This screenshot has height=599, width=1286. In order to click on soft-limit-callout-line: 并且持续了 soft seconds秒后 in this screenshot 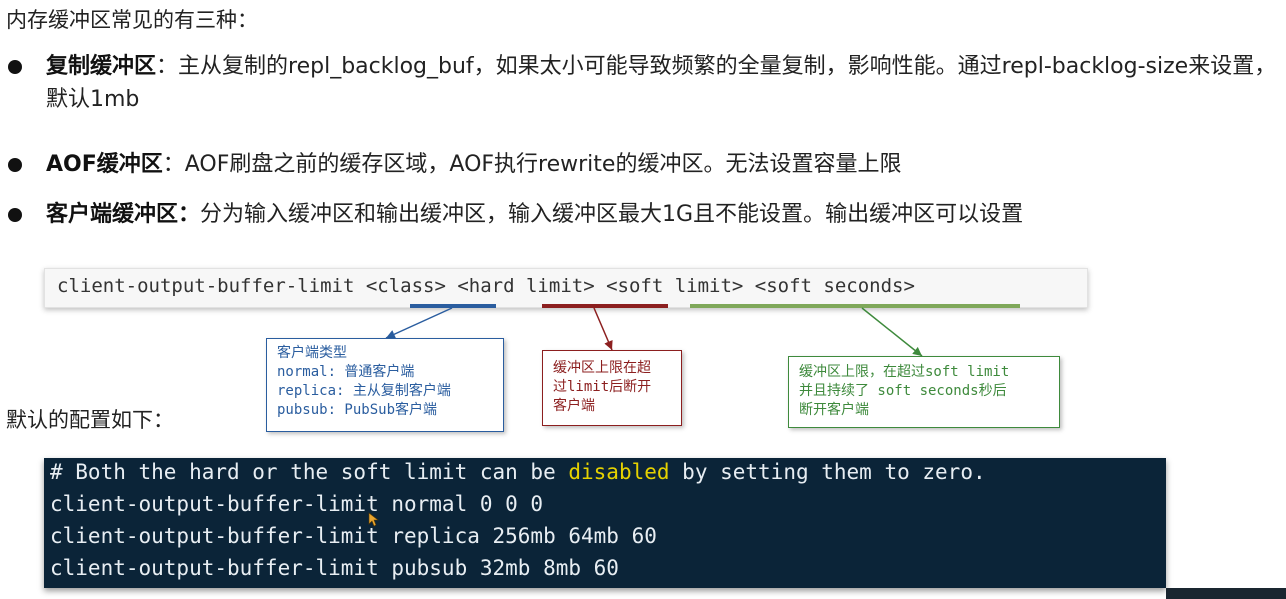, I will do `click(903, 391)`.